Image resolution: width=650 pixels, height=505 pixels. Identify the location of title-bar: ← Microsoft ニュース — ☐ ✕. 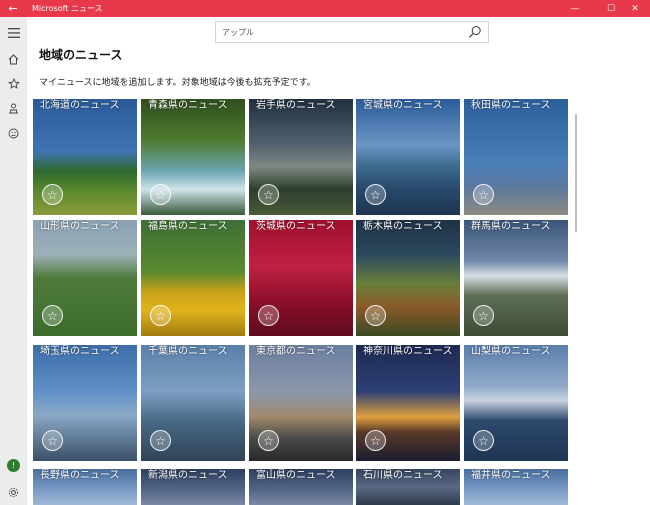
(325, 8).